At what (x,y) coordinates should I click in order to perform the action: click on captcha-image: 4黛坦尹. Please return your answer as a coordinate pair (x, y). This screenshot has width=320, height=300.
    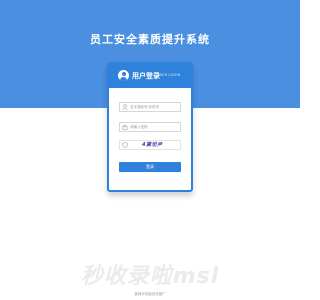
    Looking at the image, I should click on (155, 145).